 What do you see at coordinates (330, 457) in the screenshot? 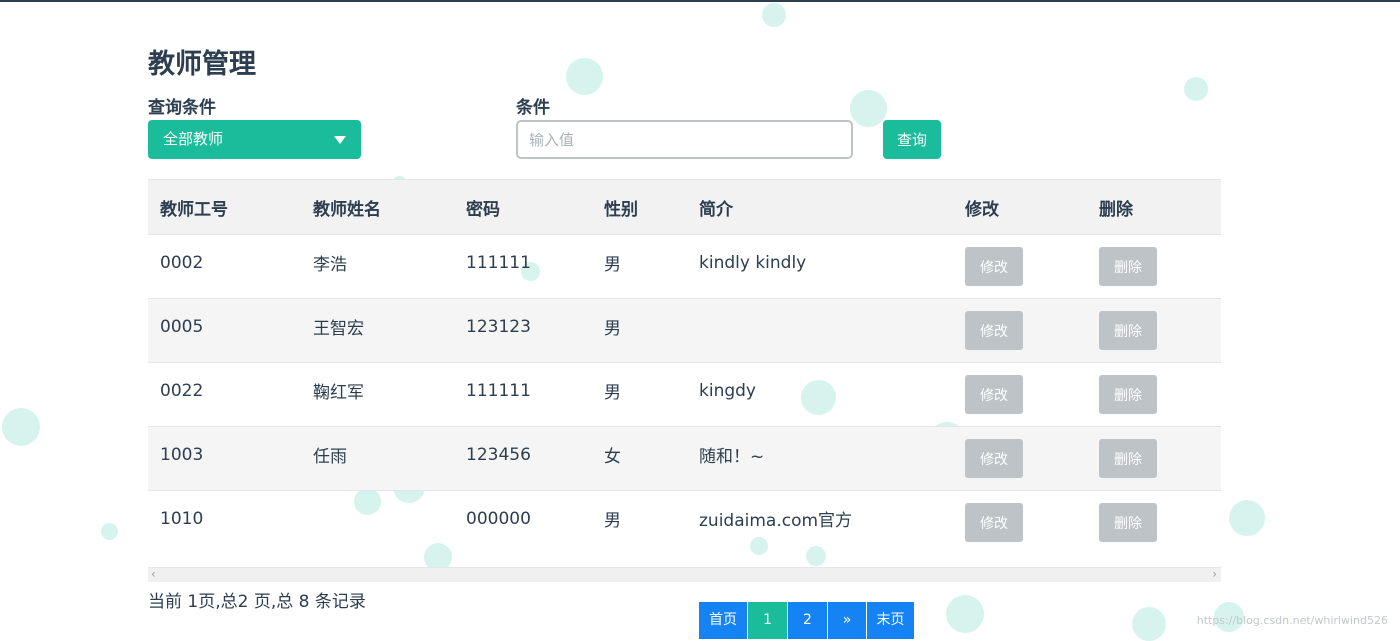
I see `cell-teacher-name-text: 任雨` at bounding box center [330, 457].